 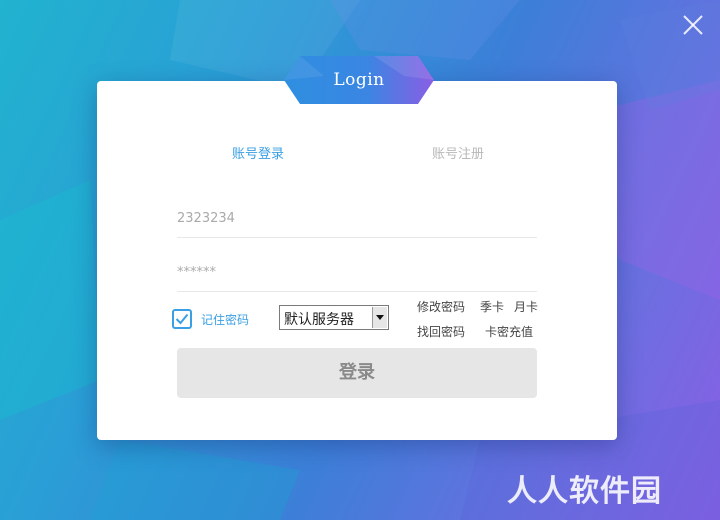 What do you see at coordinates (526, 306) in the screenshot?
I see `month-card-link: 月卡` at bounding box center [526, 306].